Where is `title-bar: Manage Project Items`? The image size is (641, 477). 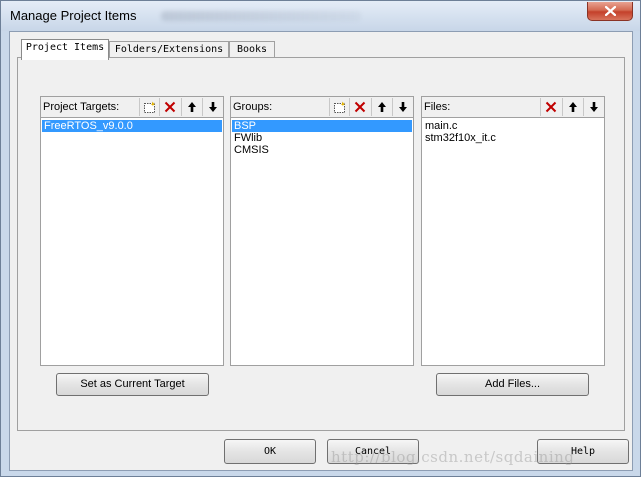
title-bar: Manage Project Items is located at coordinates (320, 16).